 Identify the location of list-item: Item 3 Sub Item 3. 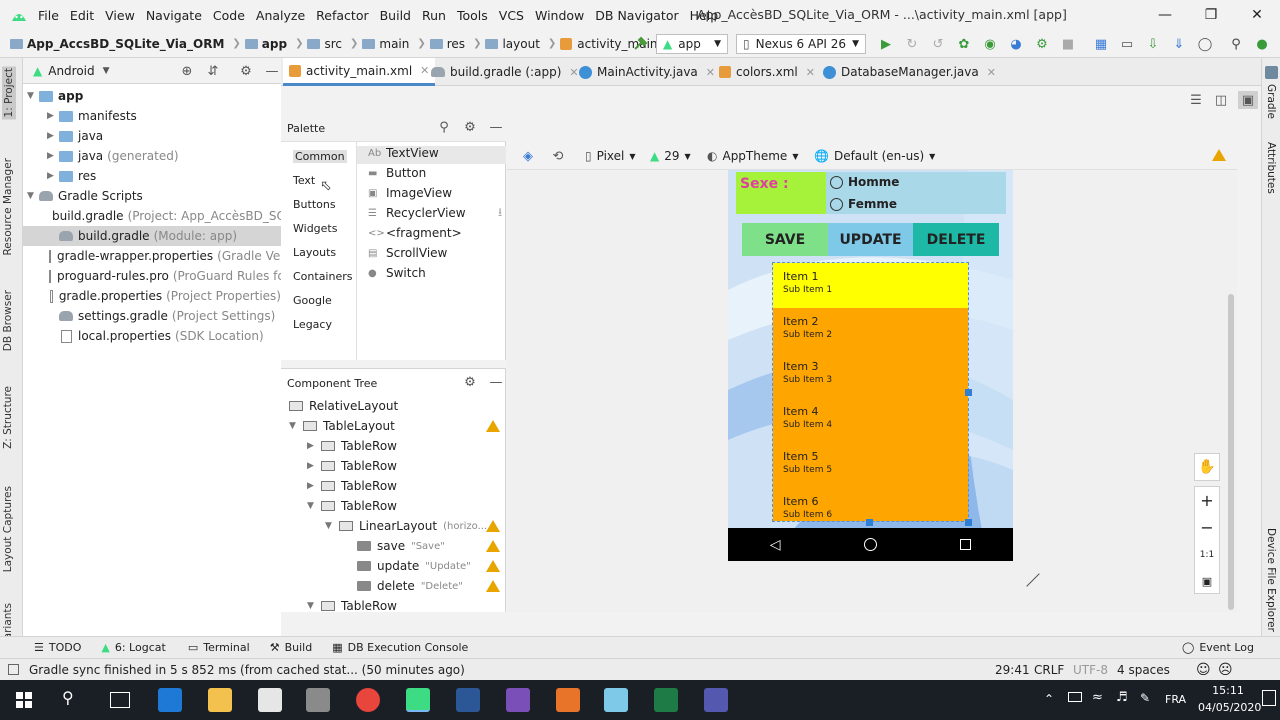
(870, 375).